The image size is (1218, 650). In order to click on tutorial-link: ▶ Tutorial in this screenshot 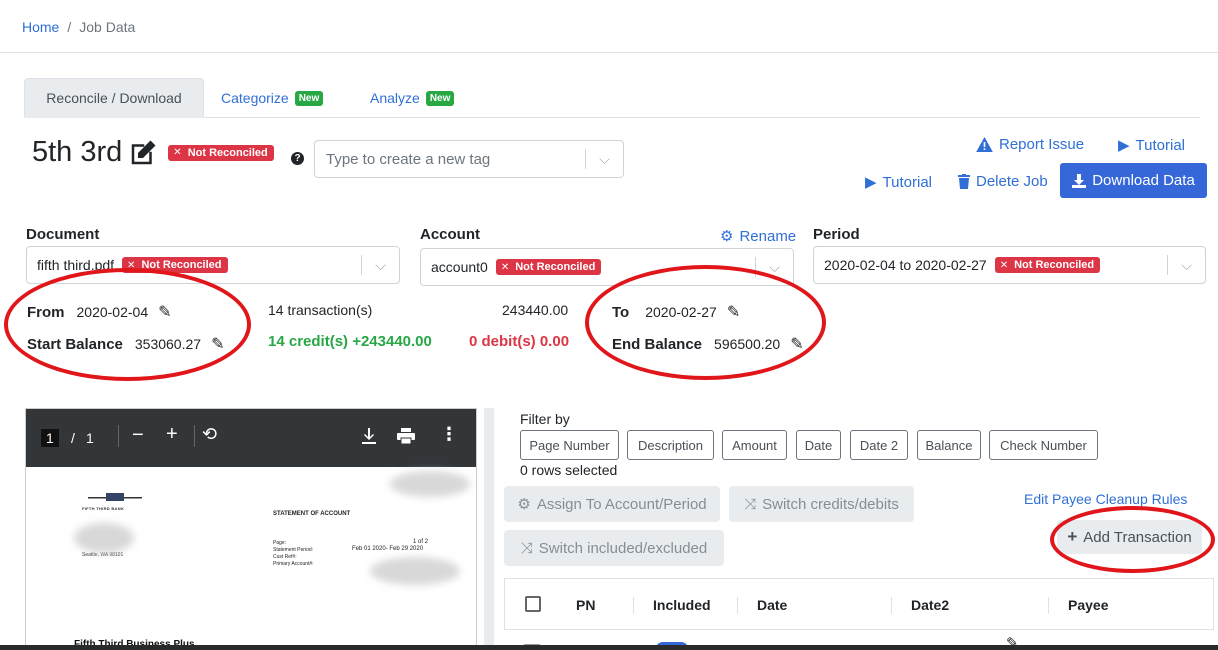, I will do `click(898, 182)`.